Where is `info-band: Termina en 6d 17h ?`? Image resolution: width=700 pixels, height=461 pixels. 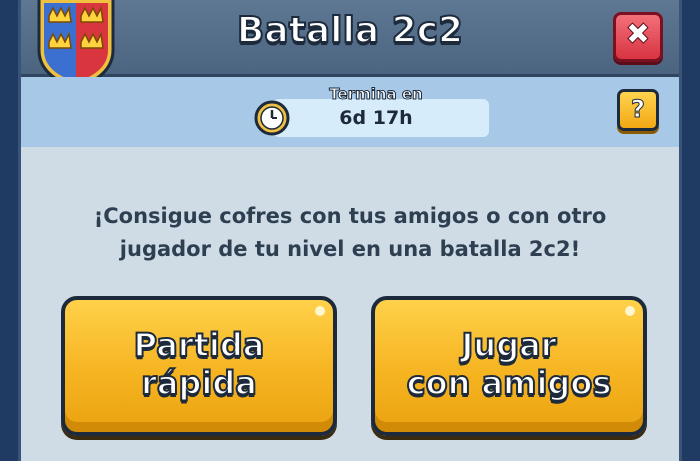 info-band: Termina en 6d 17h ? is located at coordinates (350, 112).